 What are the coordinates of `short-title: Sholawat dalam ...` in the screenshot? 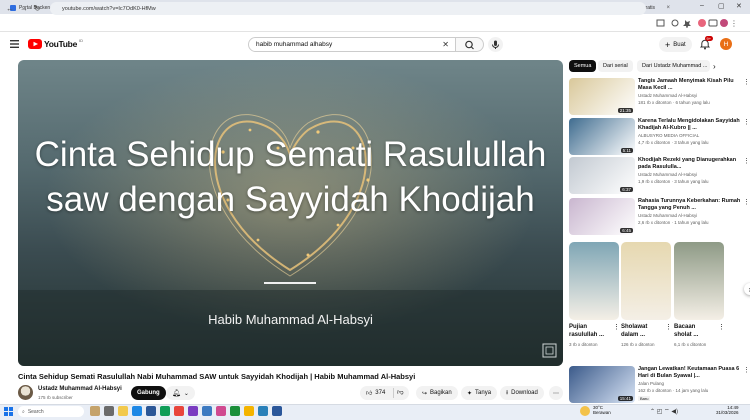 It's located at (641, 331).